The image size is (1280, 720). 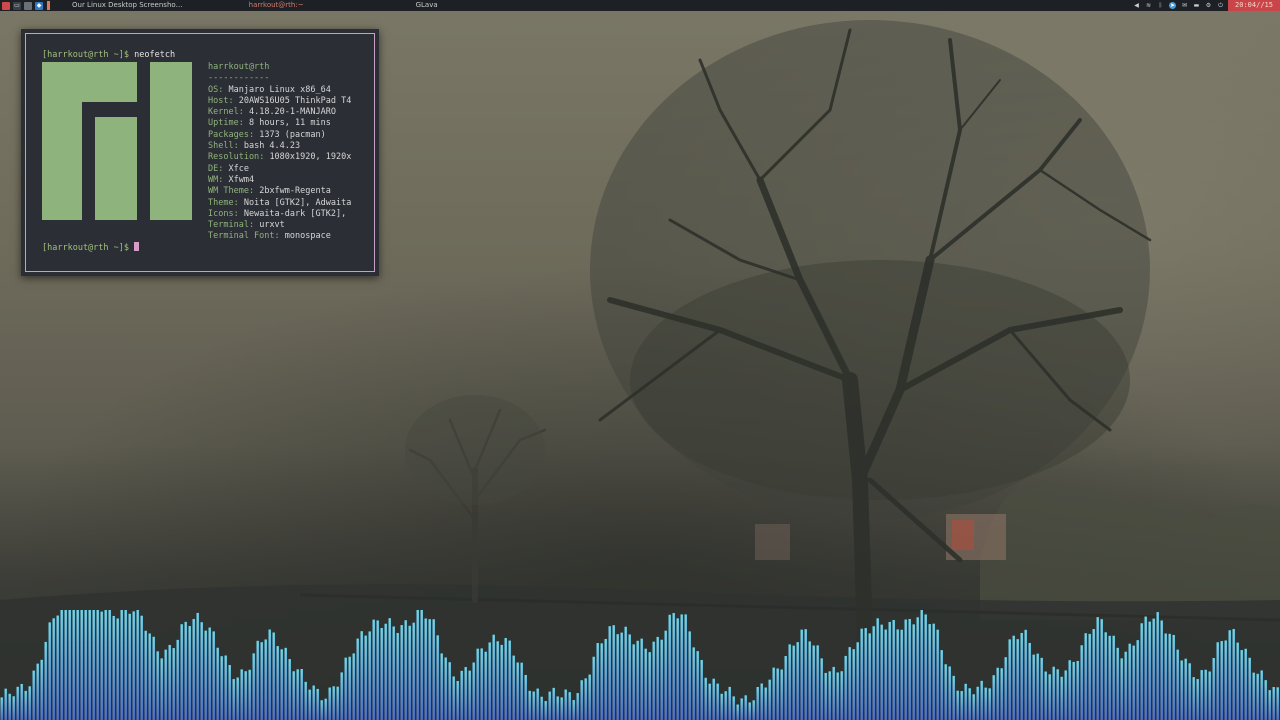 I want to click on battery-icon: ▬, so click(x=1196, y=5).